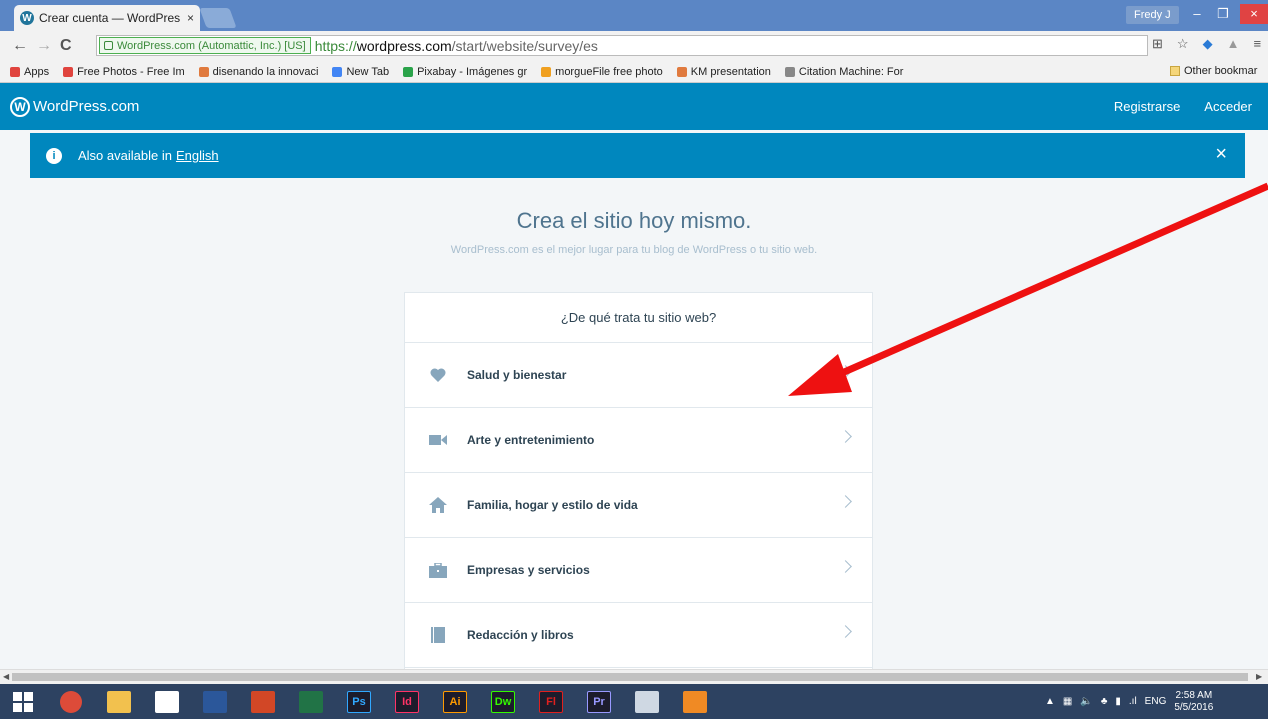 The height and width of the screenshot is (719, 1268). Describe the element at coordinates (45, 46) in the screenshot. I see `forward-button: →` at that location.